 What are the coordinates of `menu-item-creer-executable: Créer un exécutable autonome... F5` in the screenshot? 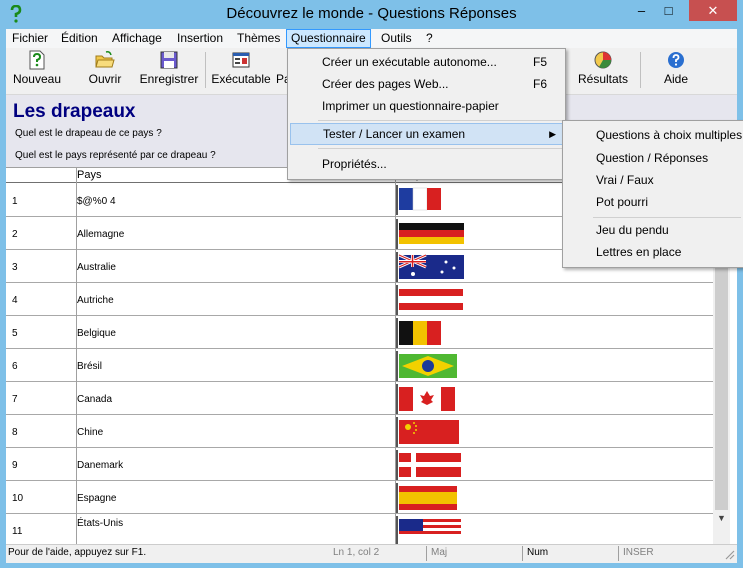 It's located at (426, 62).